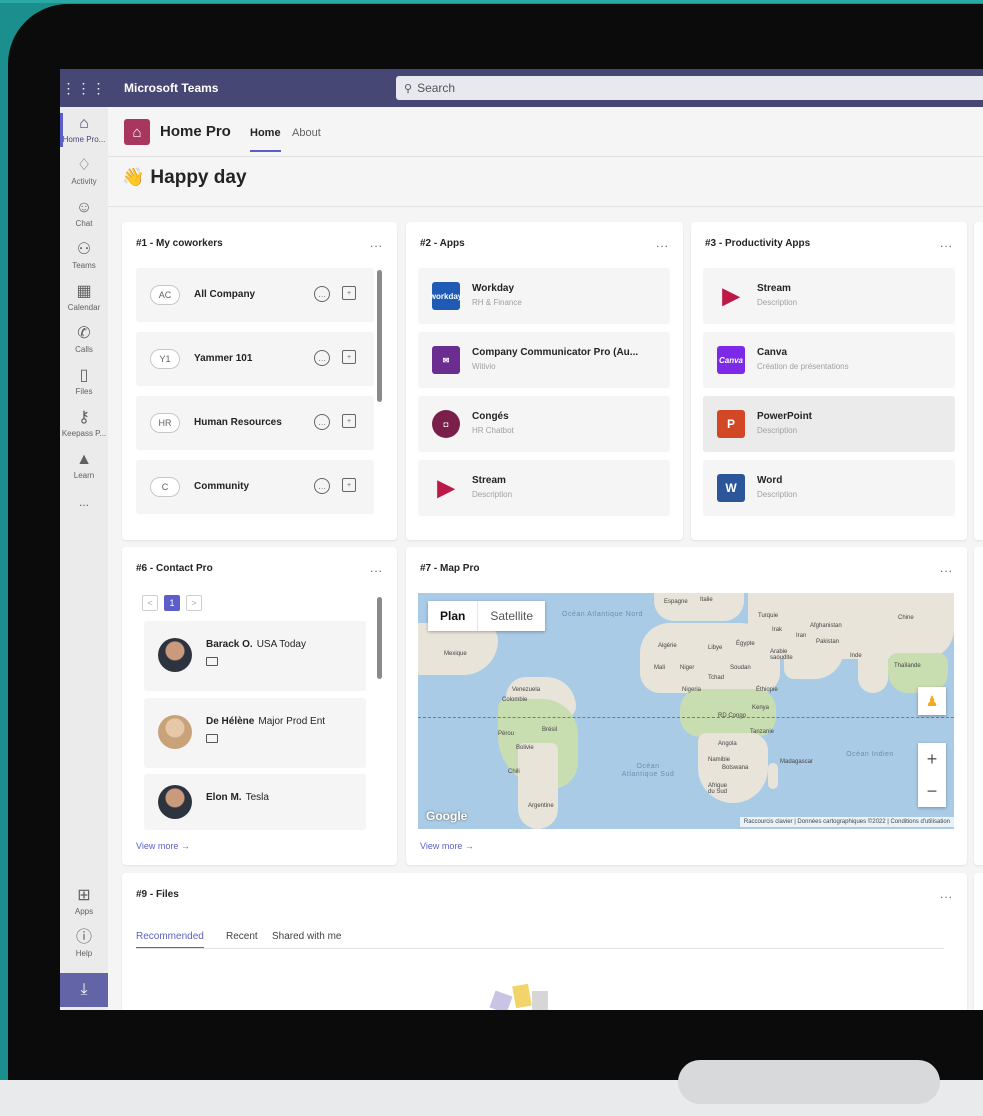  Describe the element at coordinates (514, 772) in the screenshot. I see `map-label: Chili` at that location.